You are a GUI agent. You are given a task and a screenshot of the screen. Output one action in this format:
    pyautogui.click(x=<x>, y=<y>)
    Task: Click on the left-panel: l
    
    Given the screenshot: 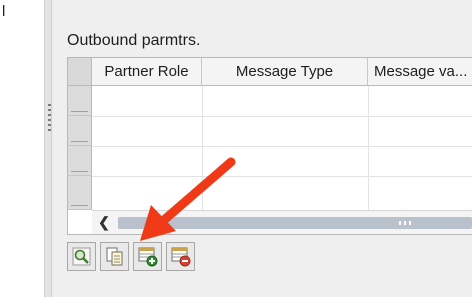 What is the action you would take?
    pyautogui.click(x=22, y=148)
    